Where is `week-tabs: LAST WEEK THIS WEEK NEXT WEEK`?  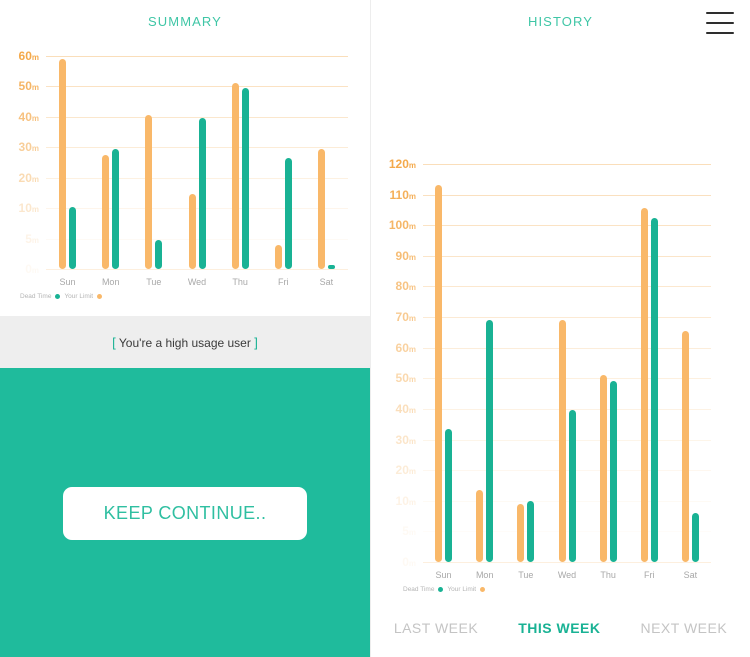 week-tabs: LAST WEEK THIS WEEK NEXT WEEK is located at coordinates (560, 628).